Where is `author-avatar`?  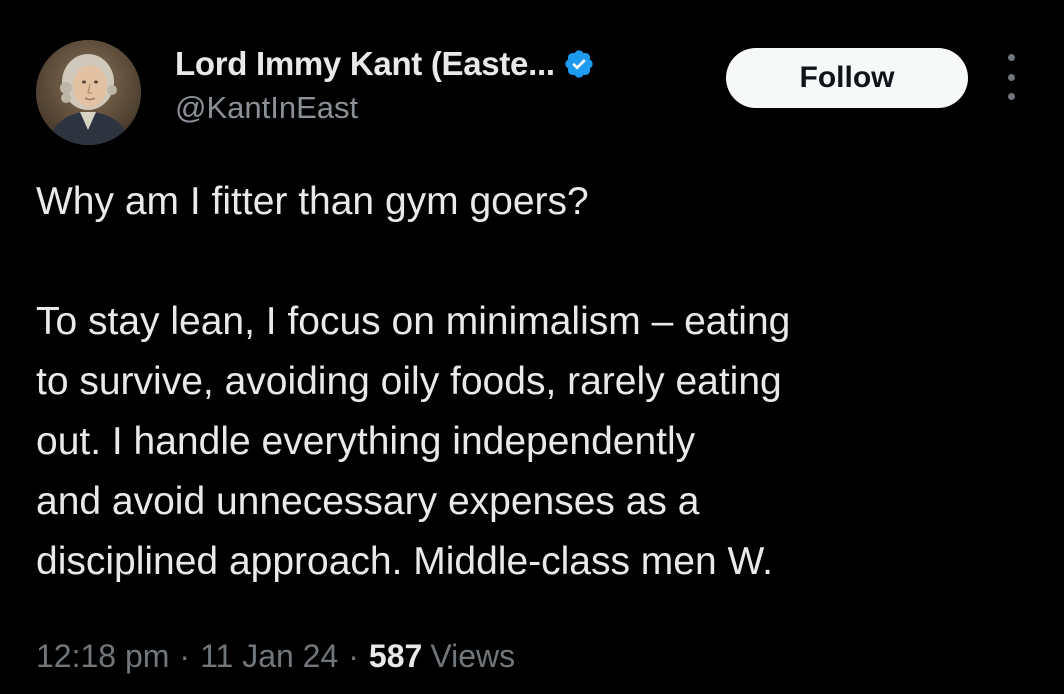
author-avatar is located at coordinates (88, 92).